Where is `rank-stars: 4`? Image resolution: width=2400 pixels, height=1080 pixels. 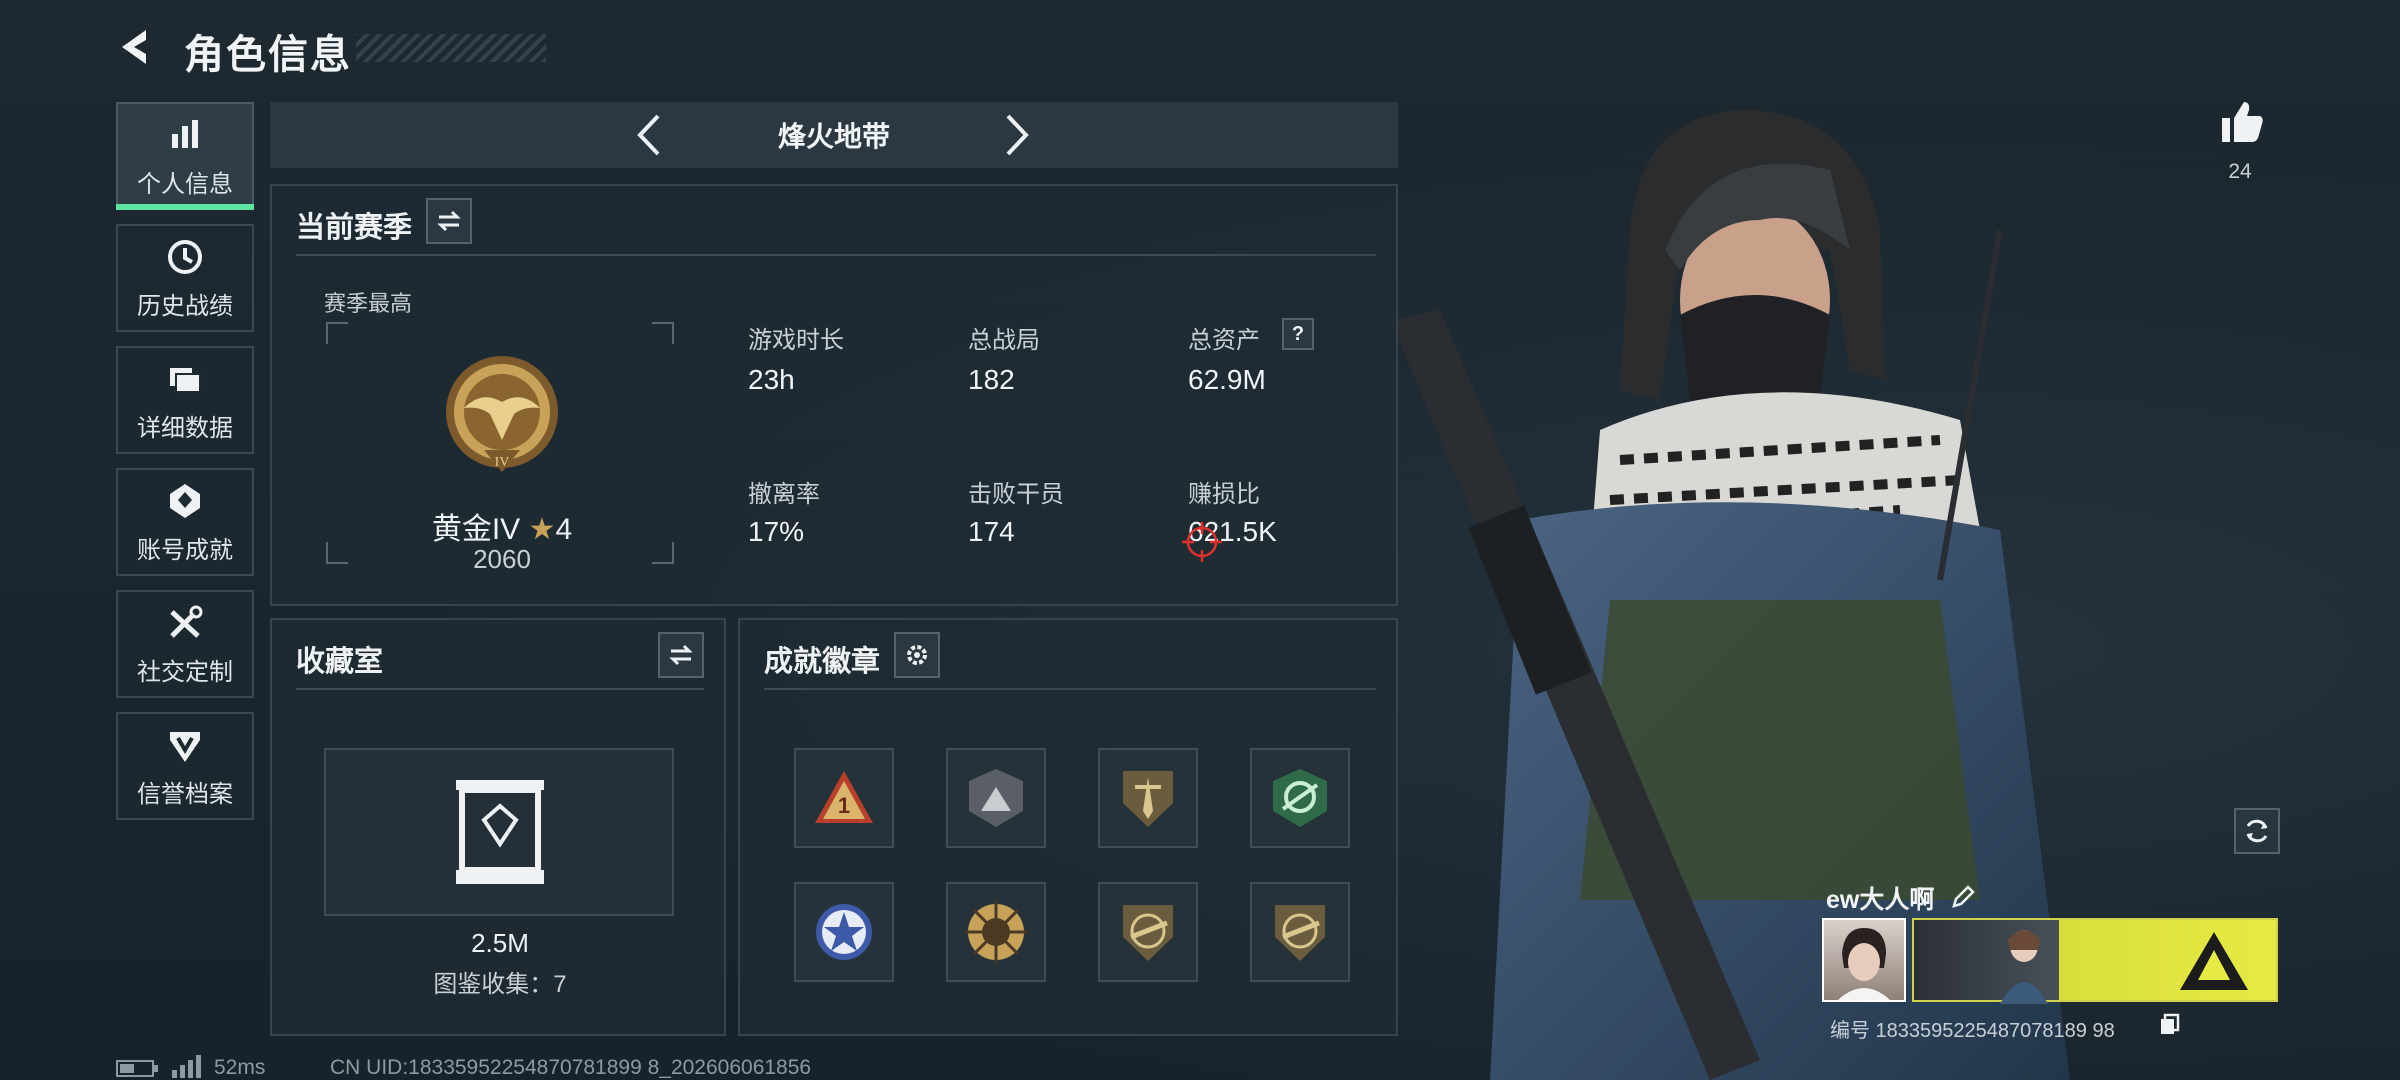
rank-stars: 4 is located at coordinates (564, 529).